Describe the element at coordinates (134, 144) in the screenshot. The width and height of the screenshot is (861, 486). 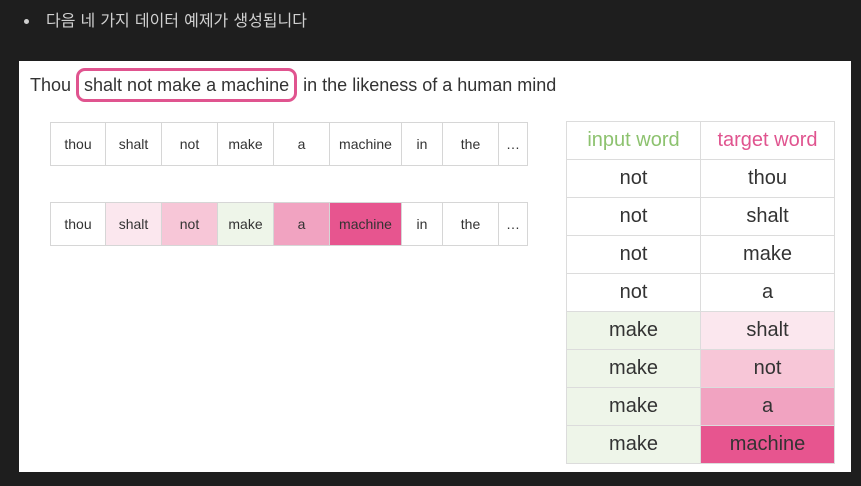
I see `token-cell: shalt` at that location.